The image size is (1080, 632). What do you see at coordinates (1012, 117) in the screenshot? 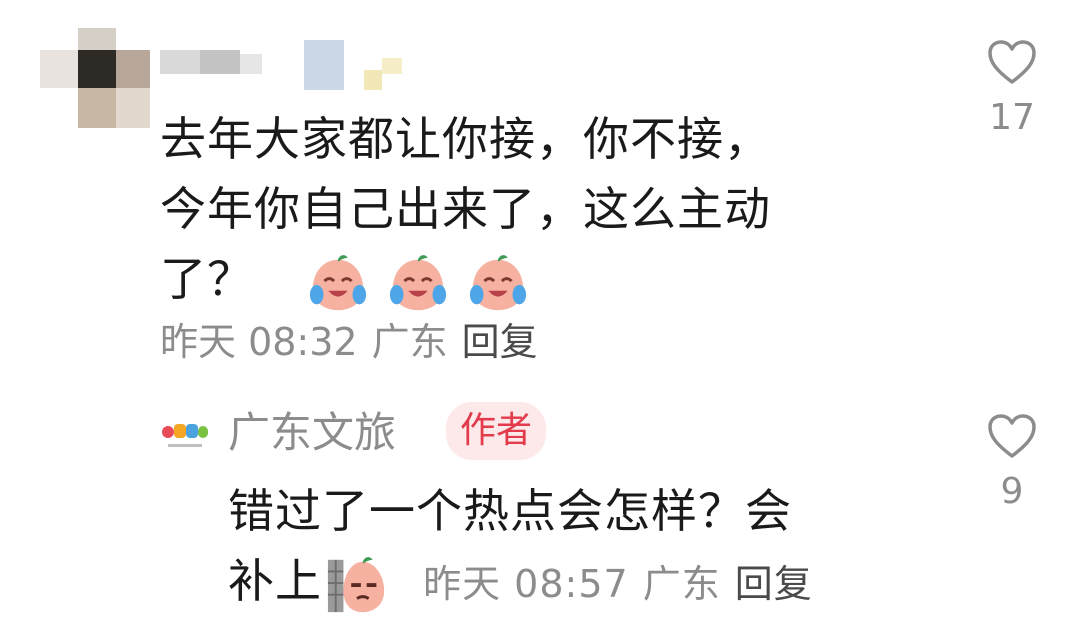
I see `like-count: 17` at bounding box center [1012, 117].